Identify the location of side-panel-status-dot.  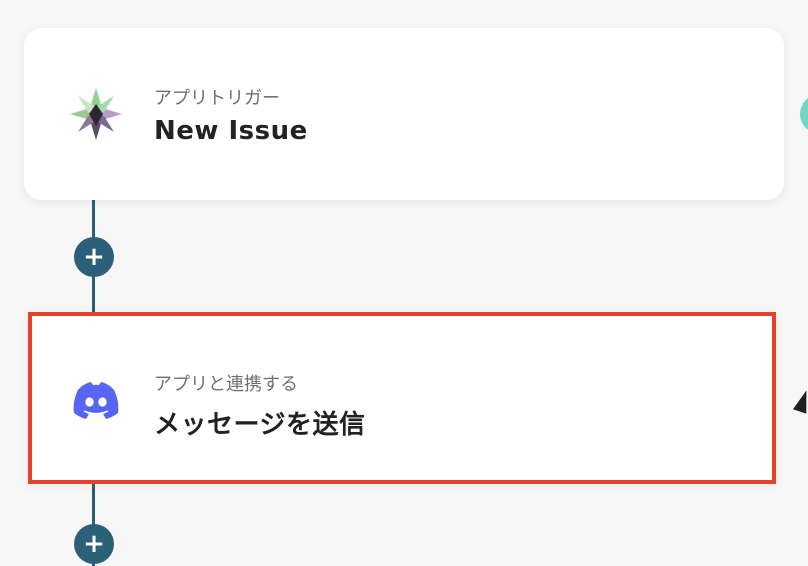
(804, 114).